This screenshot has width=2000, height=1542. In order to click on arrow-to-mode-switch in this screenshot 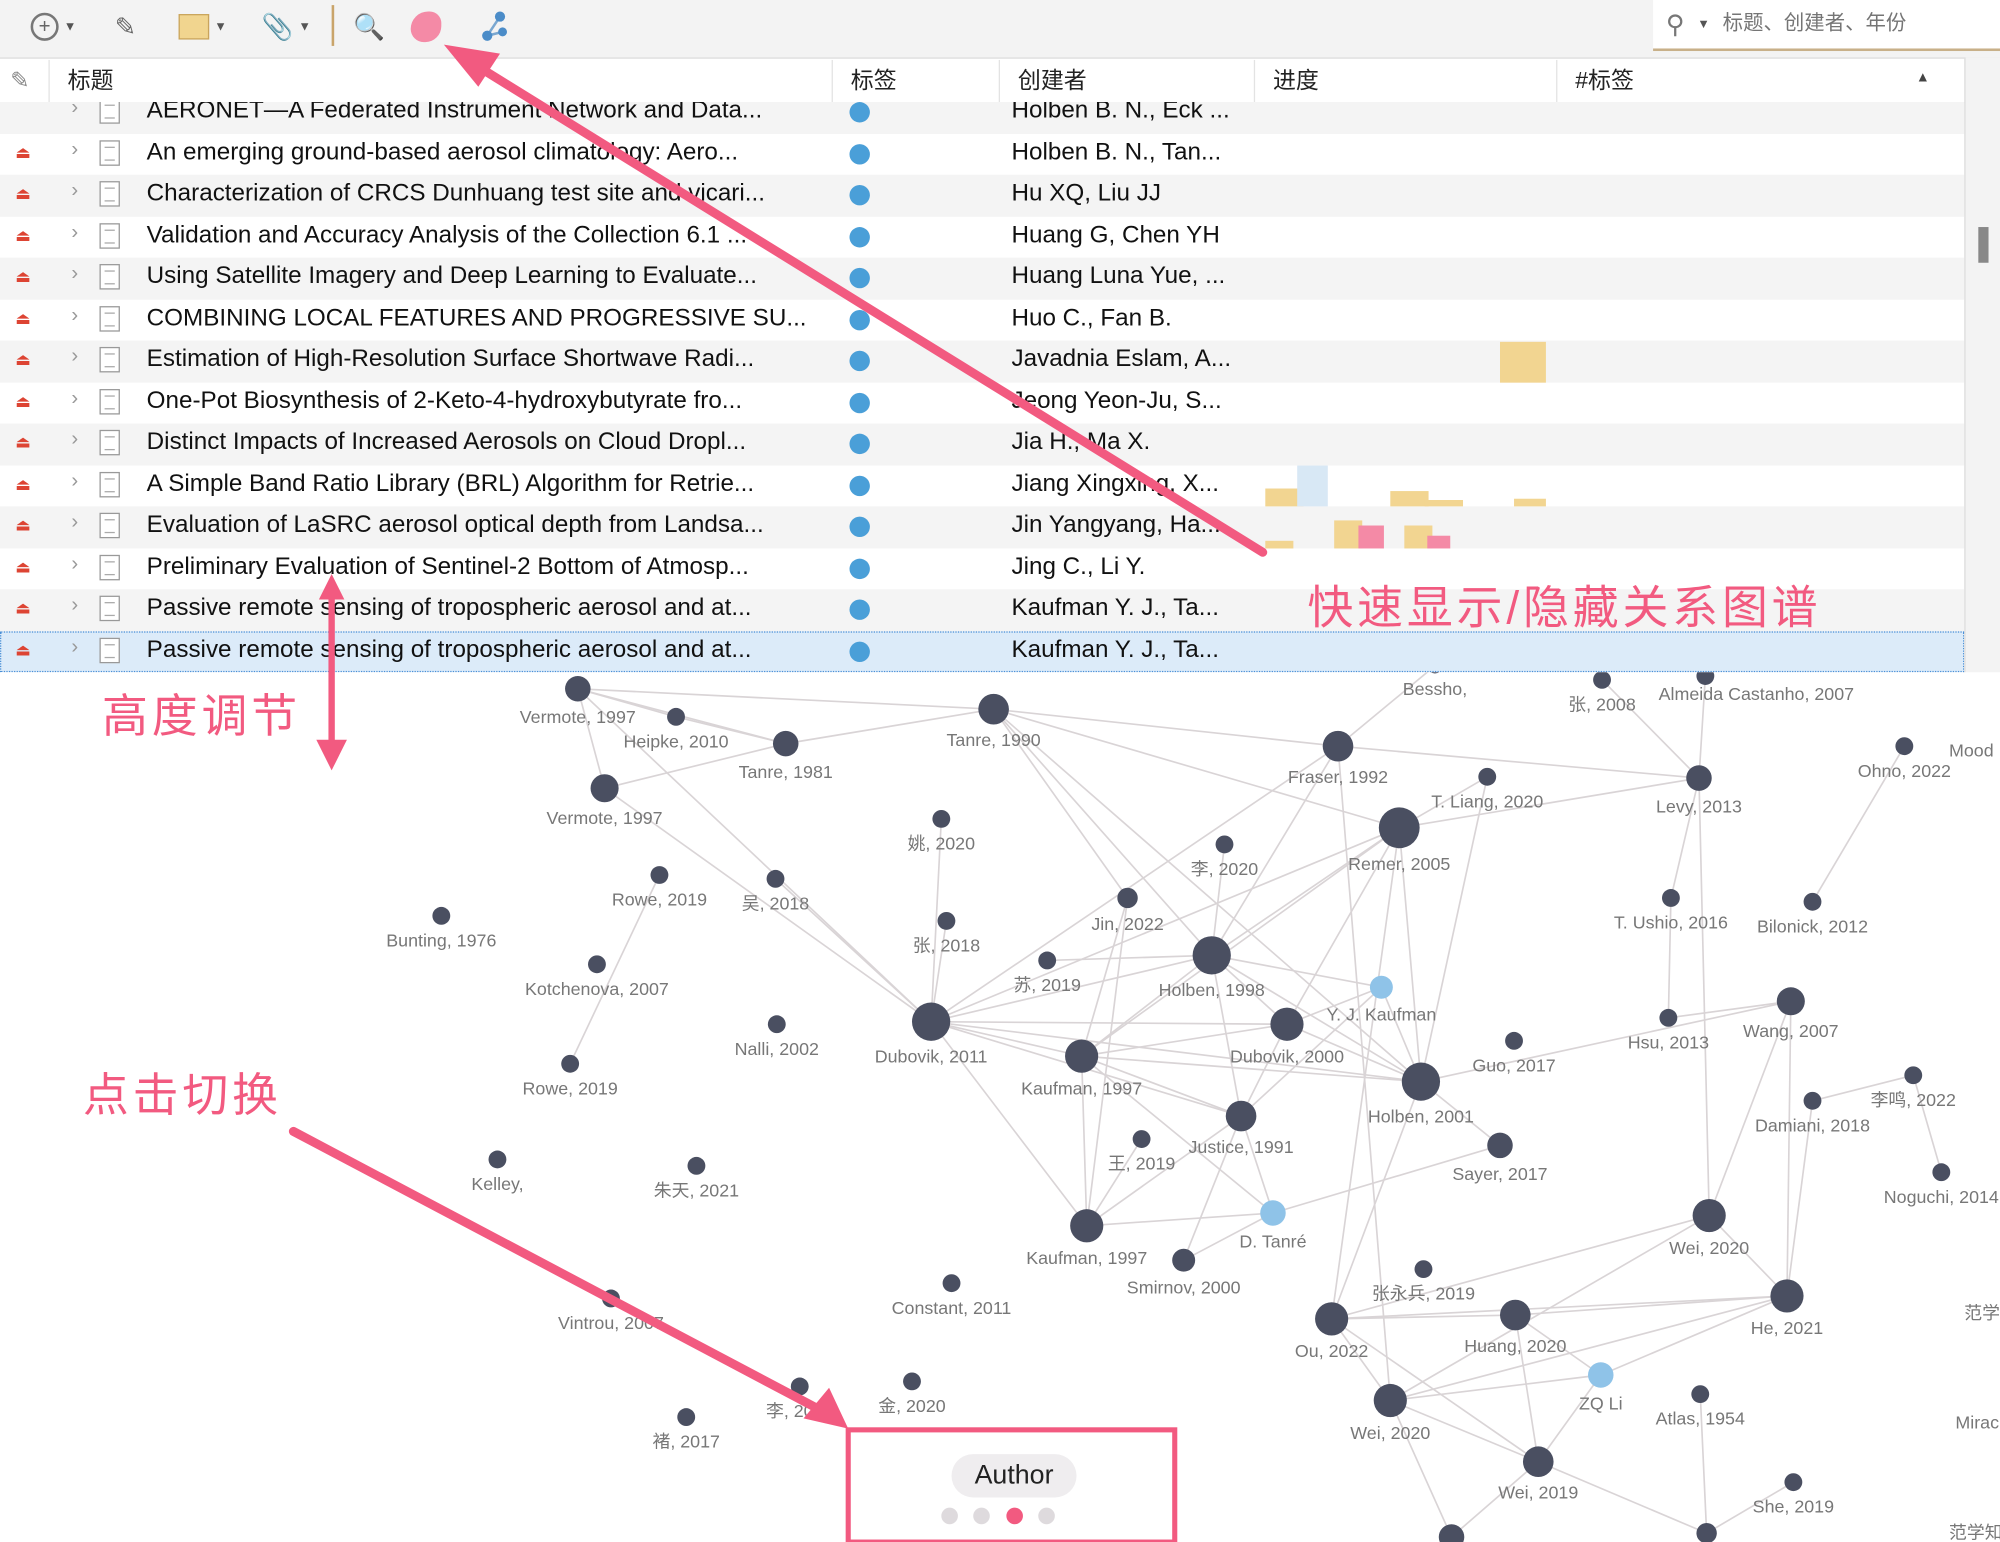, I will do `click(559, 1272)`.